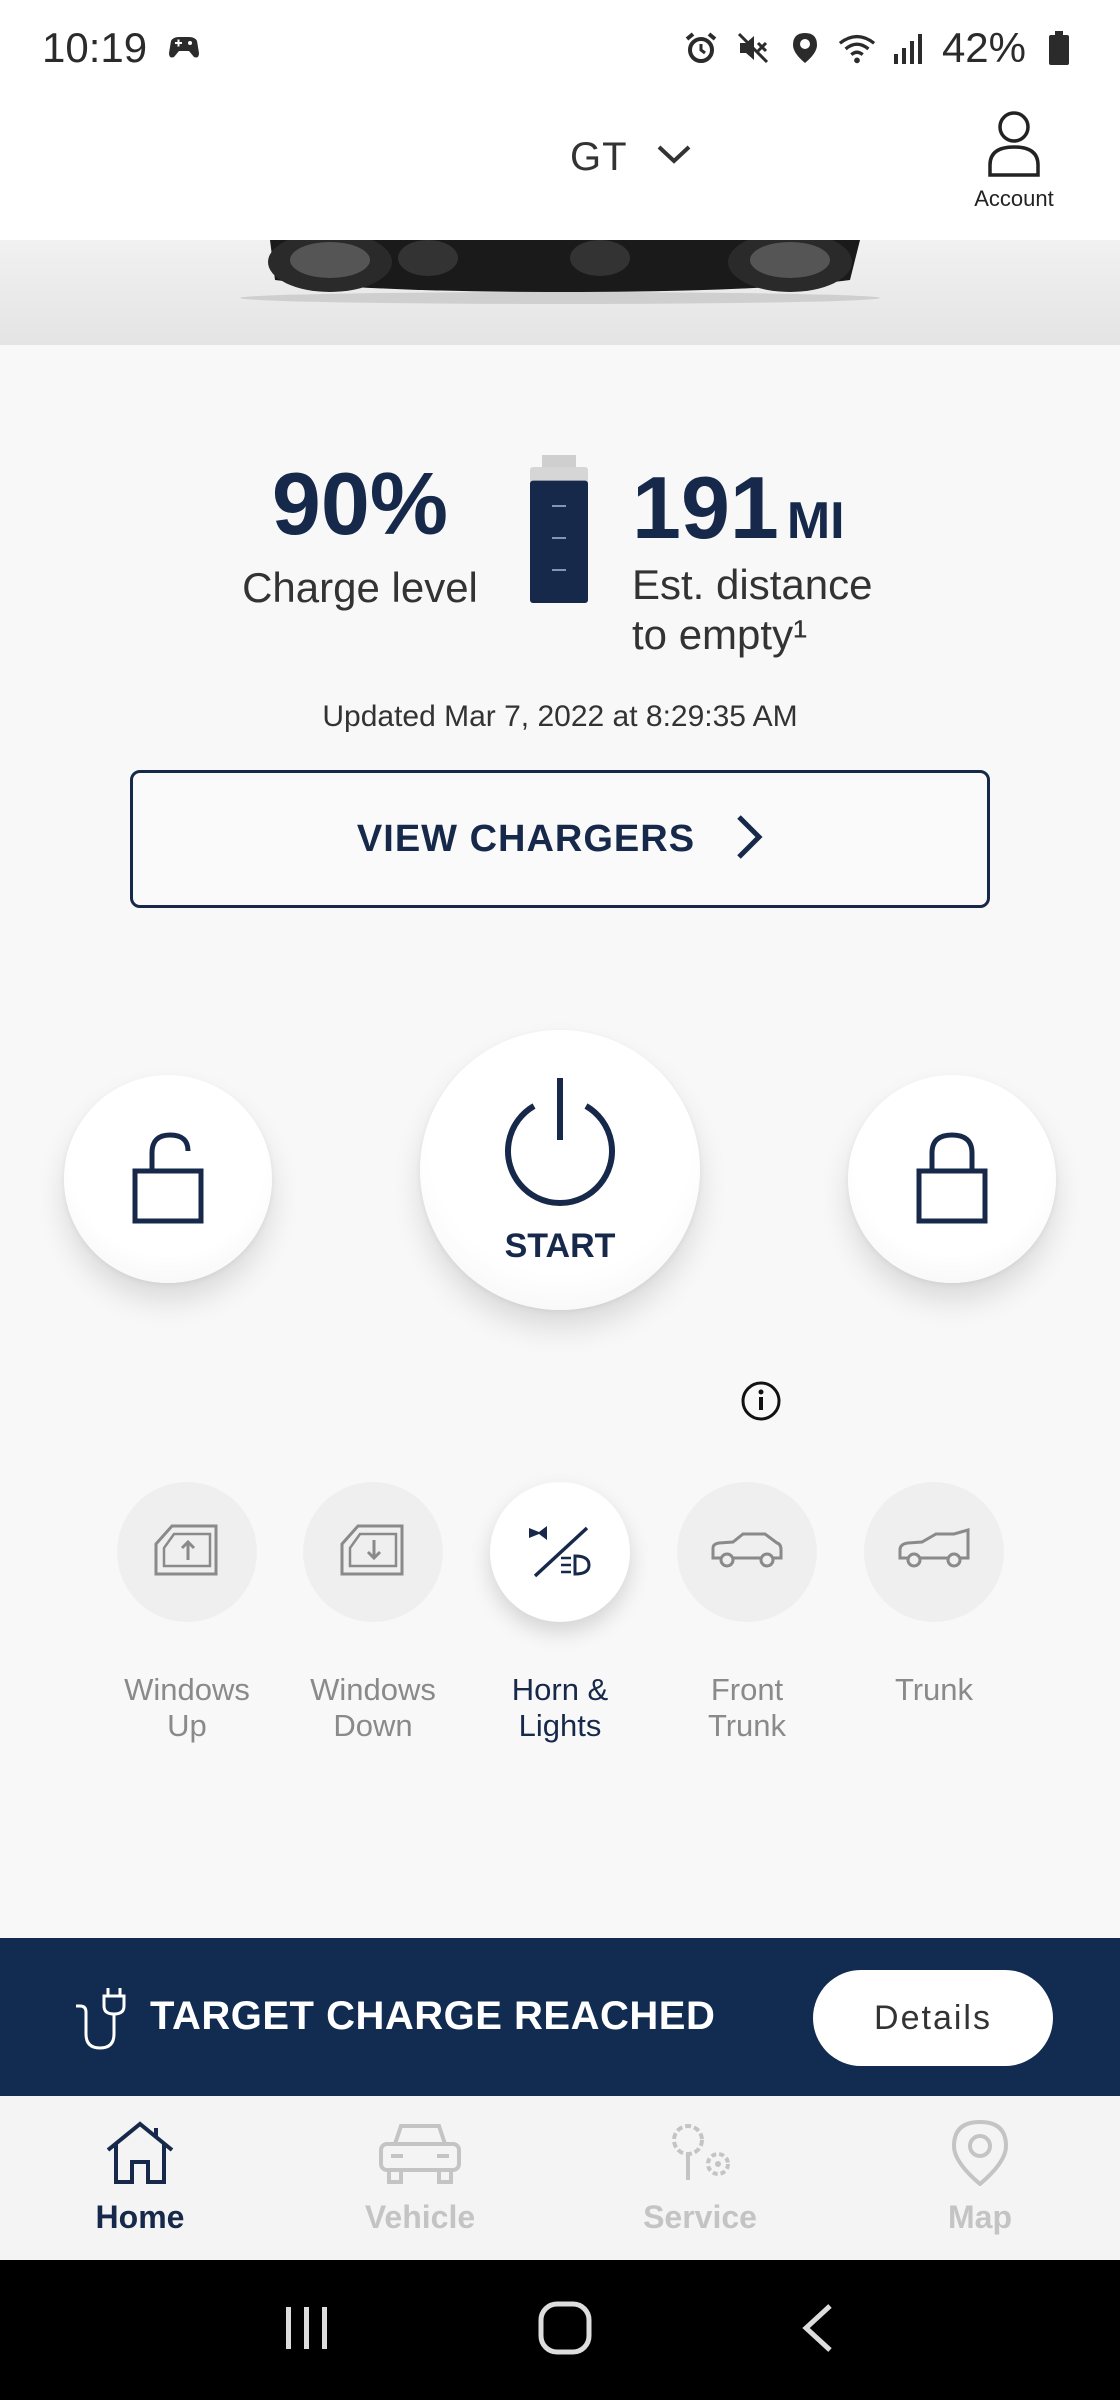 This screenshot has width=1120, height=2400. I want to click on nav-vehicle-label: Vehicle, so click(420, 2217).